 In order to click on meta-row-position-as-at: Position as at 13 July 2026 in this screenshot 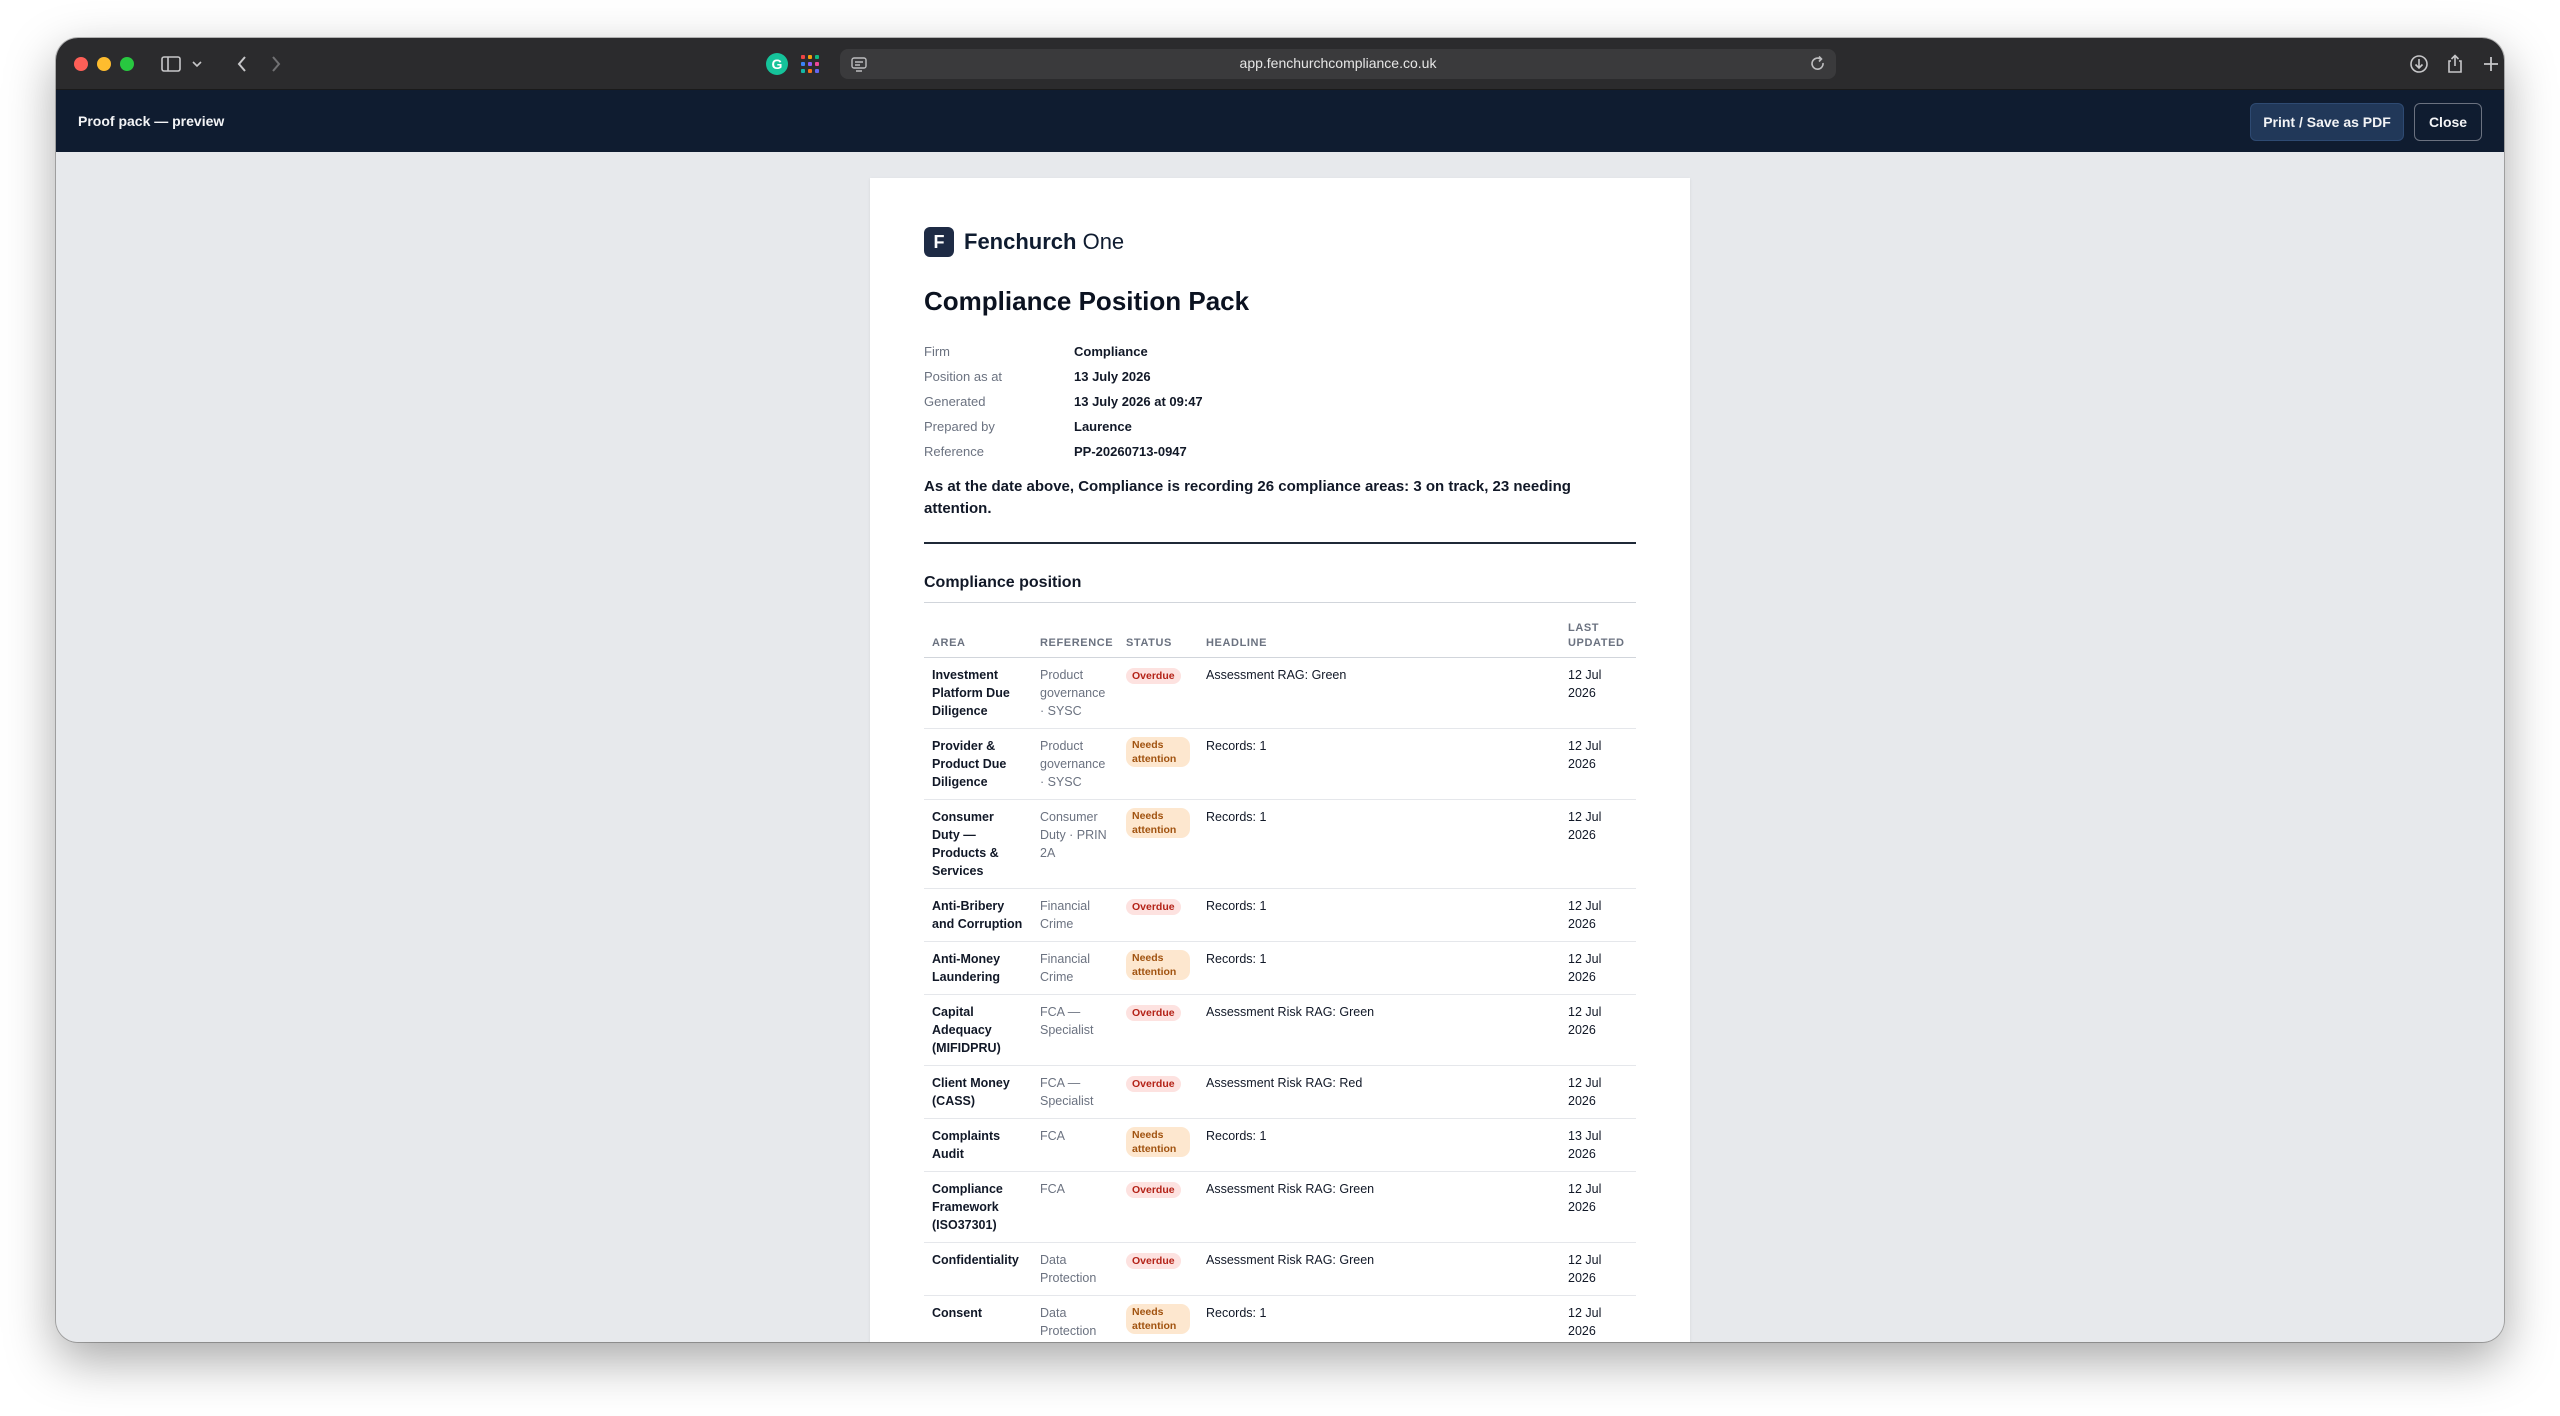, I will do `click(1280, 376)`.